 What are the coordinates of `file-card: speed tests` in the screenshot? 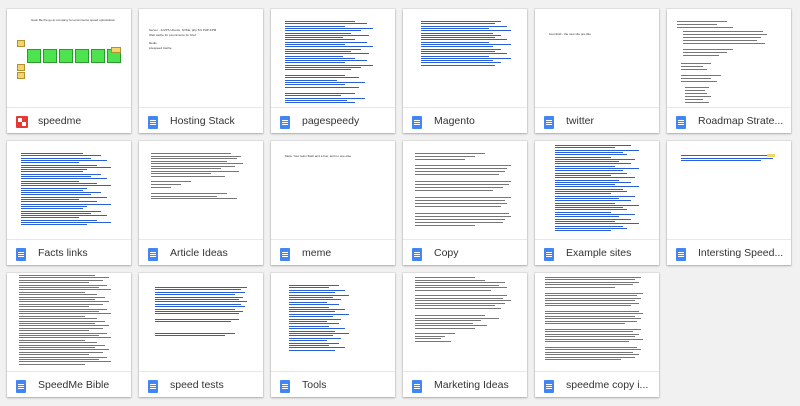 It's located at (201, 335).